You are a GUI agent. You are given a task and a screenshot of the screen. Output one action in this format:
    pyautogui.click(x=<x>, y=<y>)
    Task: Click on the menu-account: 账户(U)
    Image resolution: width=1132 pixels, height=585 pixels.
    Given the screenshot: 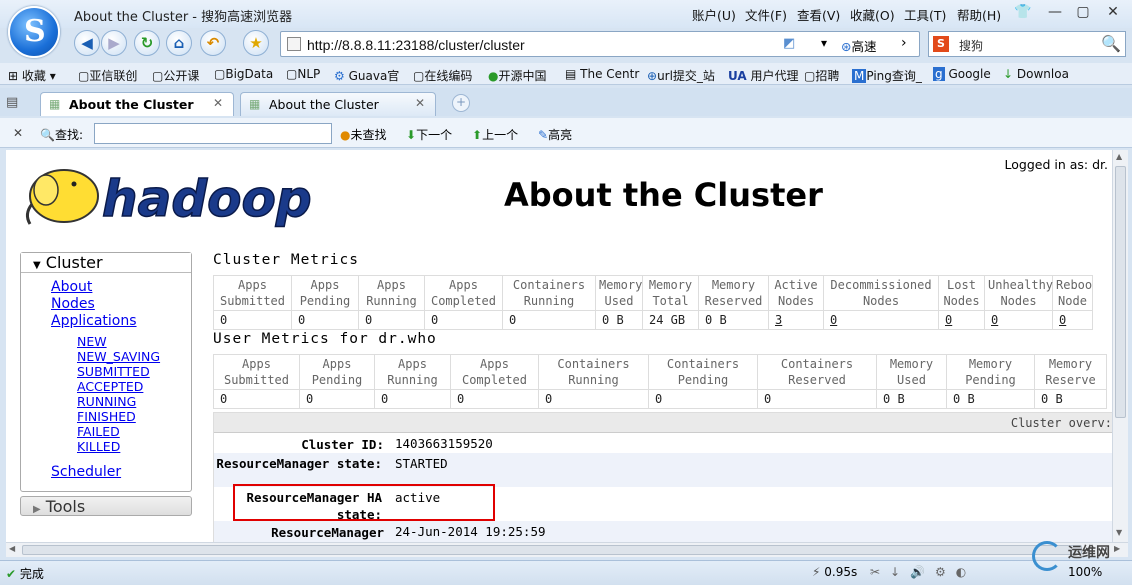 What is the action you would take?
    pyautogui.click(x=714, y=14)
    